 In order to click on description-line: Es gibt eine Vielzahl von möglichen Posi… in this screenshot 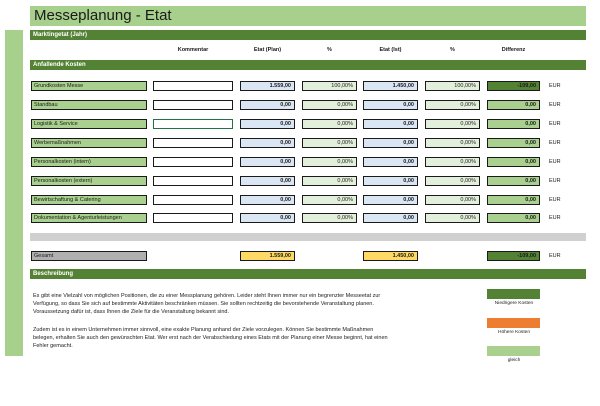, I will do `click(207, 296)`.